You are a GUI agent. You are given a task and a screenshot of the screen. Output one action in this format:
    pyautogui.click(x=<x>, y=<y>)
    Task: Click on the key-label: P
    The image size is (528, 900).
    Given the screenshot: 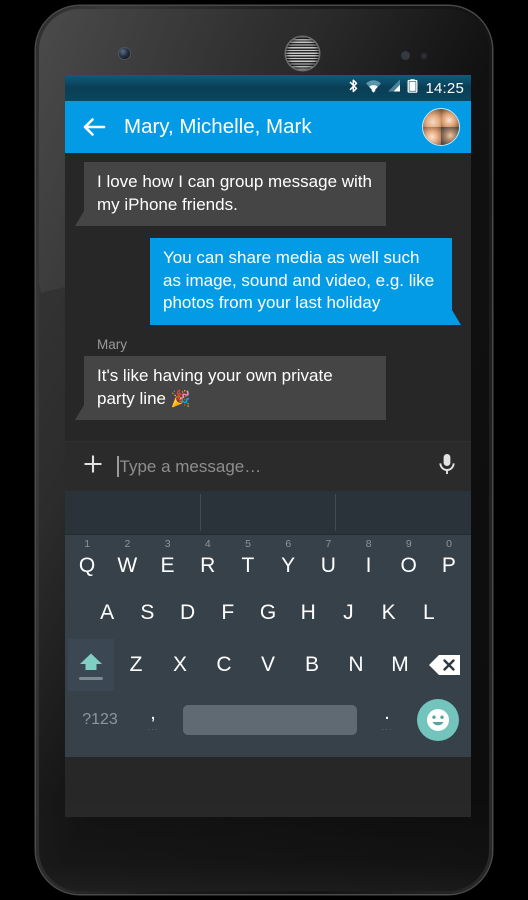 What is the action you would take?
    pyautogui.click(x=448, y=565)
    